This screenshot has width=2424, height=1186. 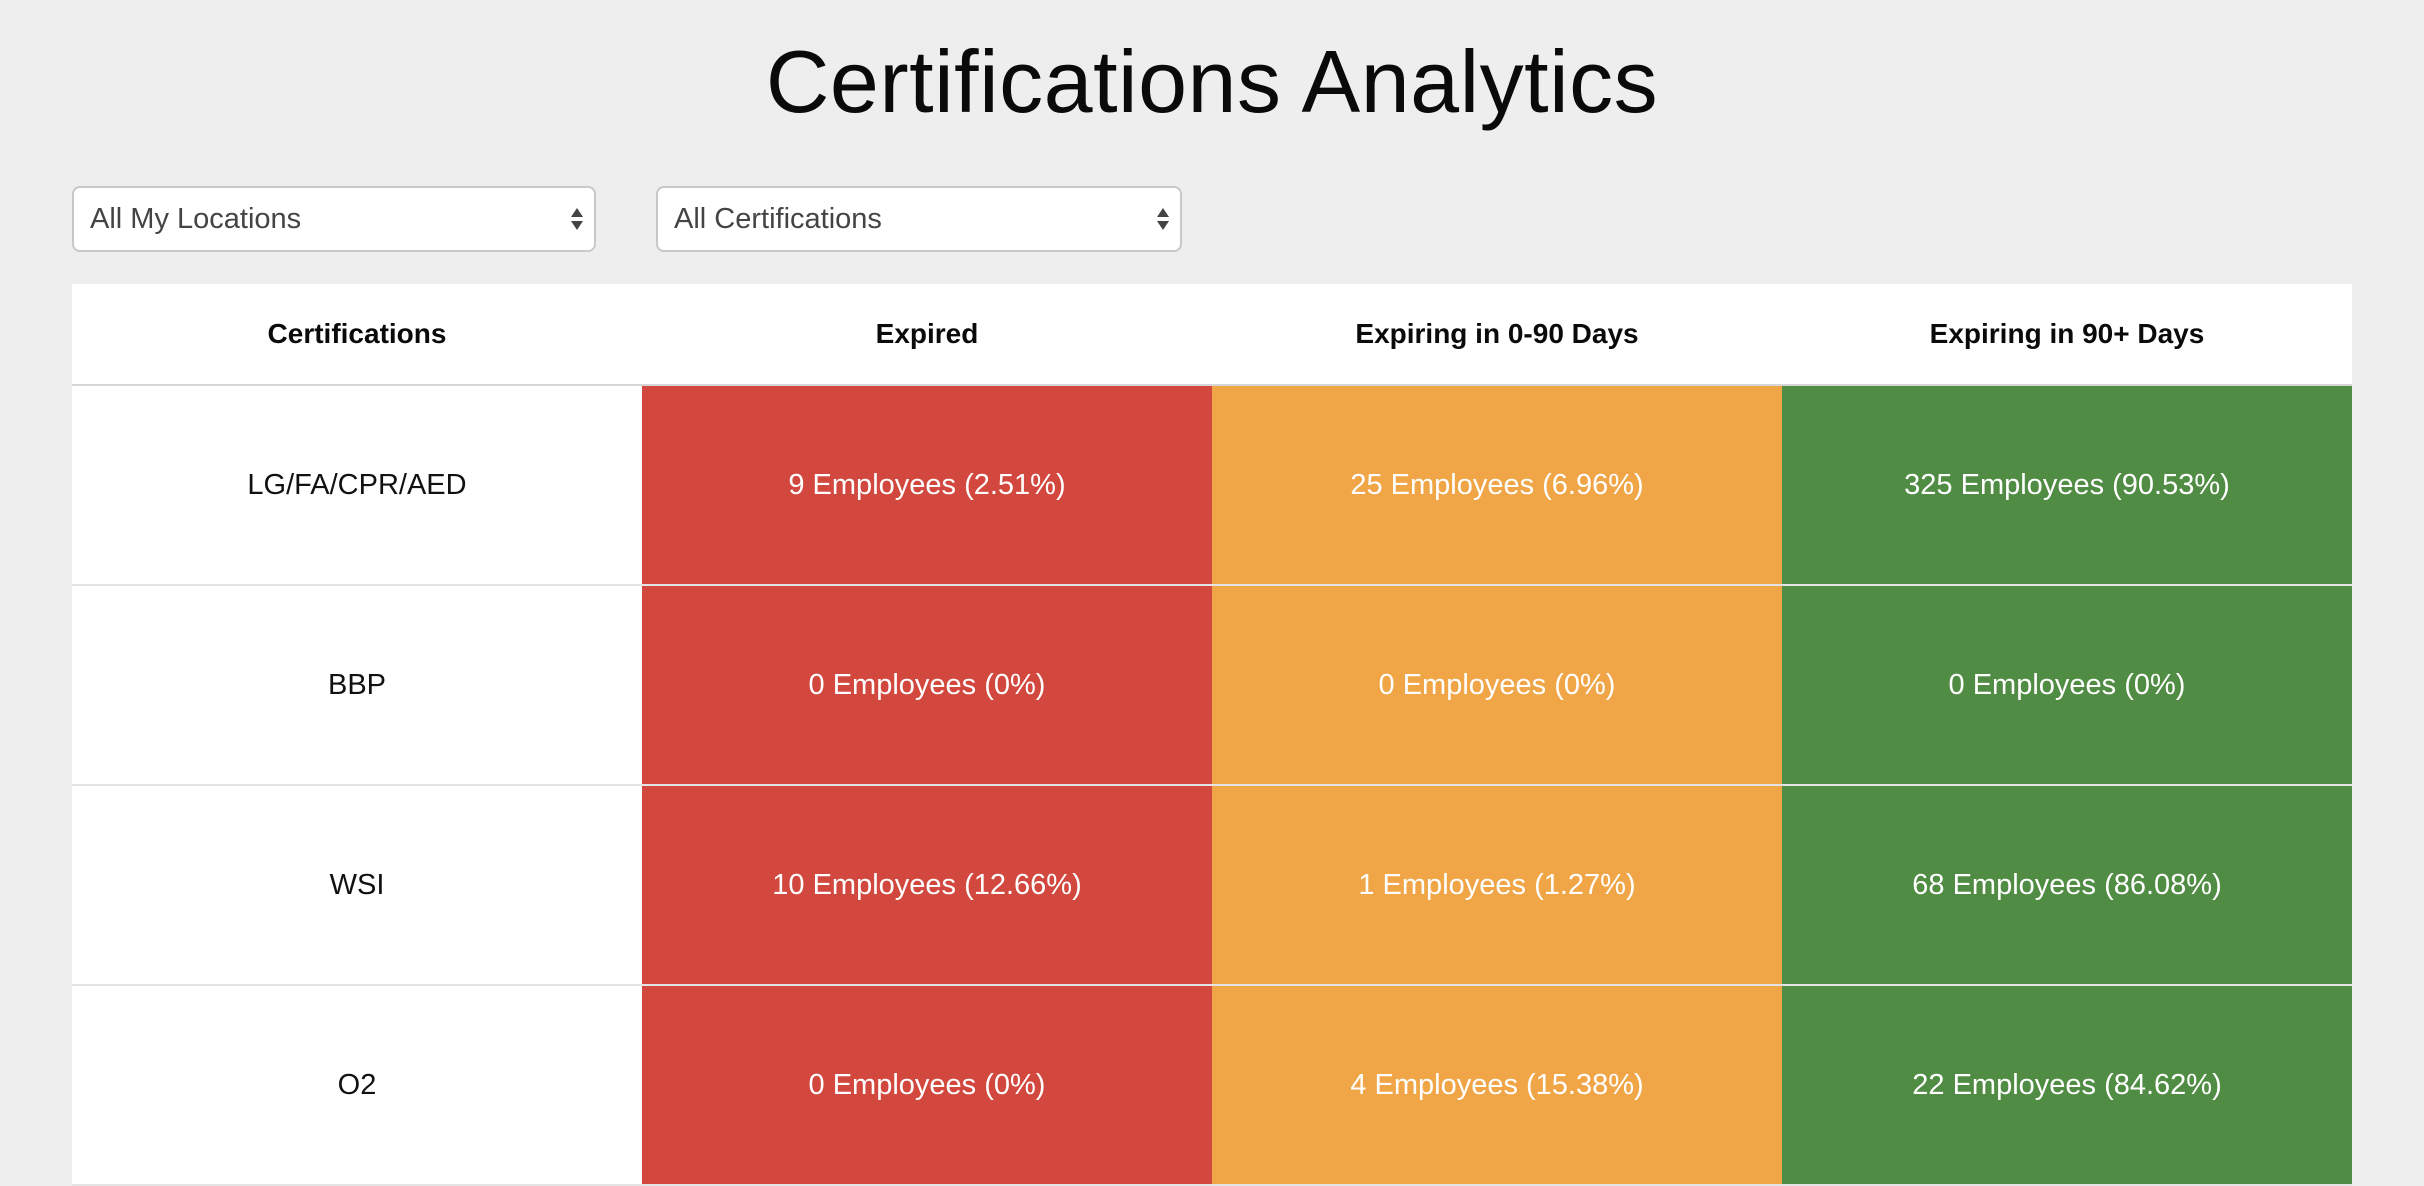 I want to click on column-header-expiring-0-90: Expiring in 0-90 Days, so click(x=1497, y=335).